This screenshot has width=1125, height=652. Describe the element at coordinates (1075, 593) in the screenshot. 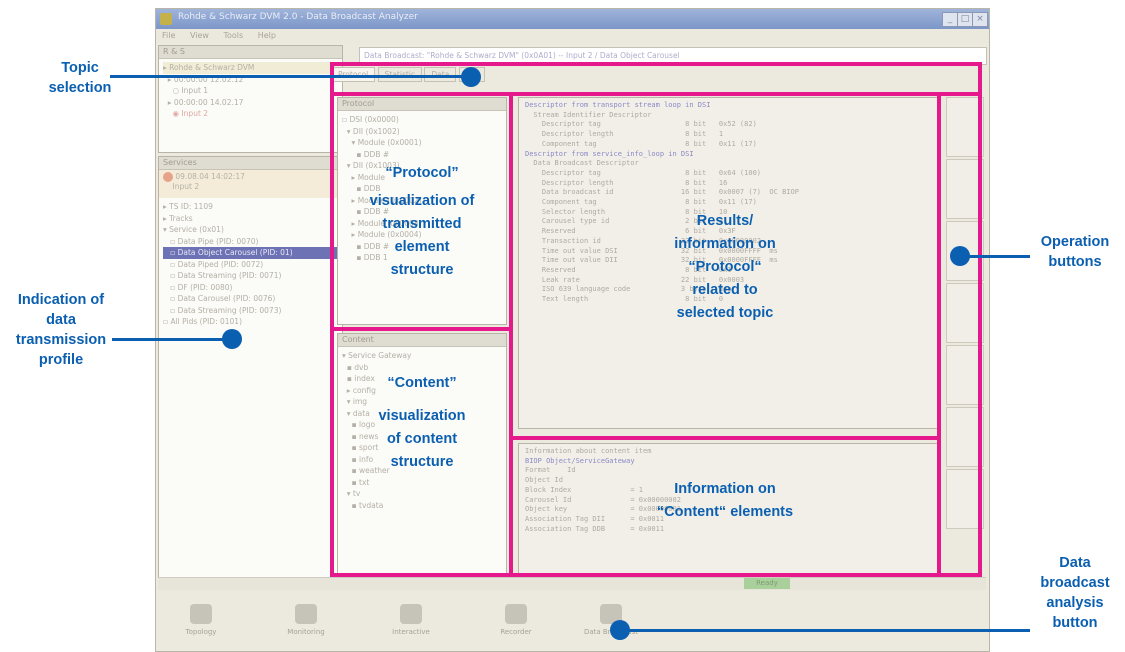

I see `data-broadcast-button-label: Data broadcast analysis button` at that location.